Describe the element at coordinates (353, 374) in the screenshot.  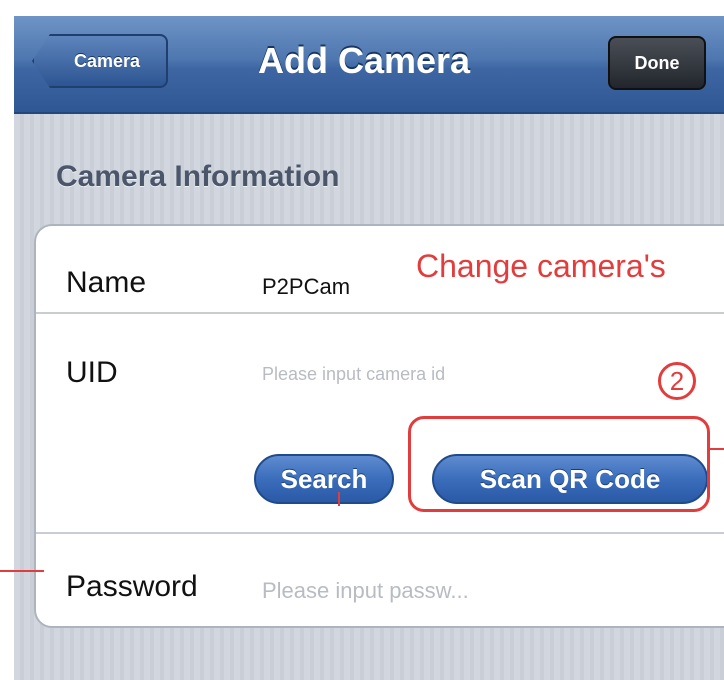
I see `uid-input: Please input camera id` at that location.